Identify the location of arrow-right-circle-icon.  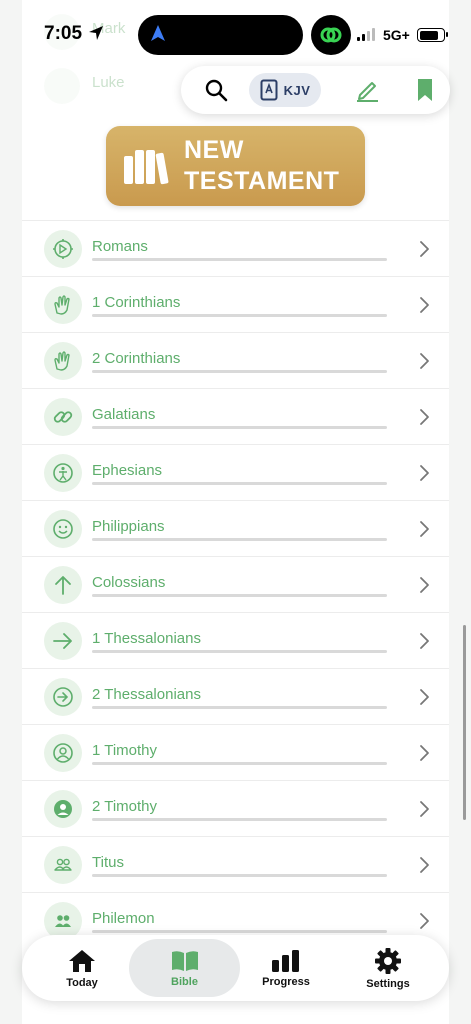
(63, 697).